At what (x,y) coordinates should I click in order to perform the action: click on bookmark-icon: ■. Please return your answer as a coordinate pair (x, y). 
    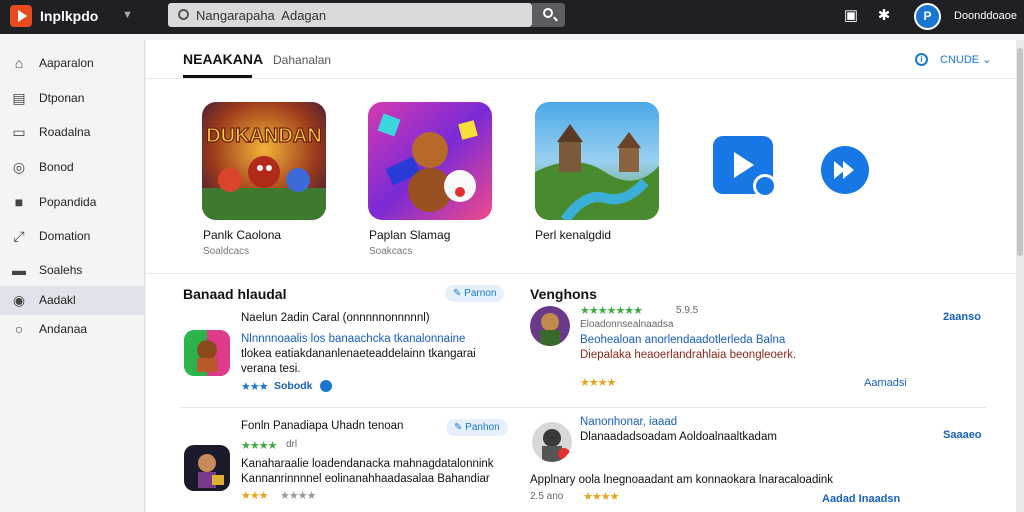
    Looking at the image, I should click on (19, 202).